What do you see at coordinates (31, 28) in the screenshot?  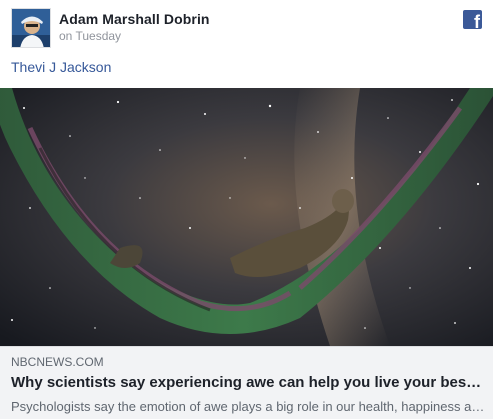 I see `author-avatar` at bounding box center [31, 28].